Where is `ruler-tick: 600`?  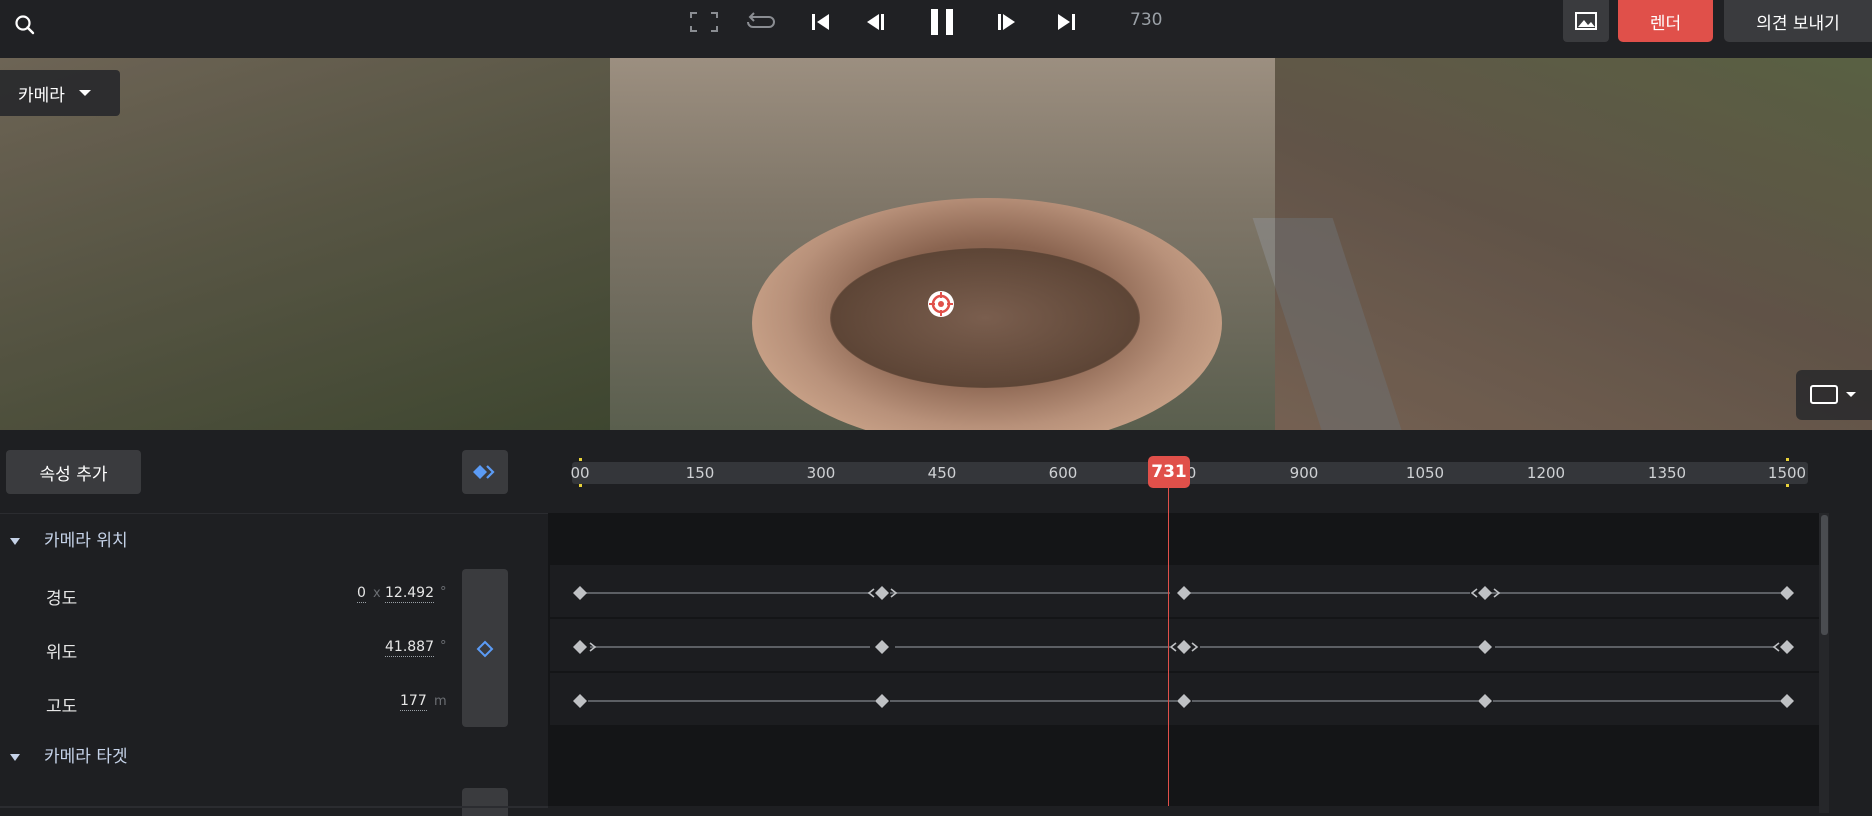
ruler-tick: 600 is located at coordinates (1063, 473).